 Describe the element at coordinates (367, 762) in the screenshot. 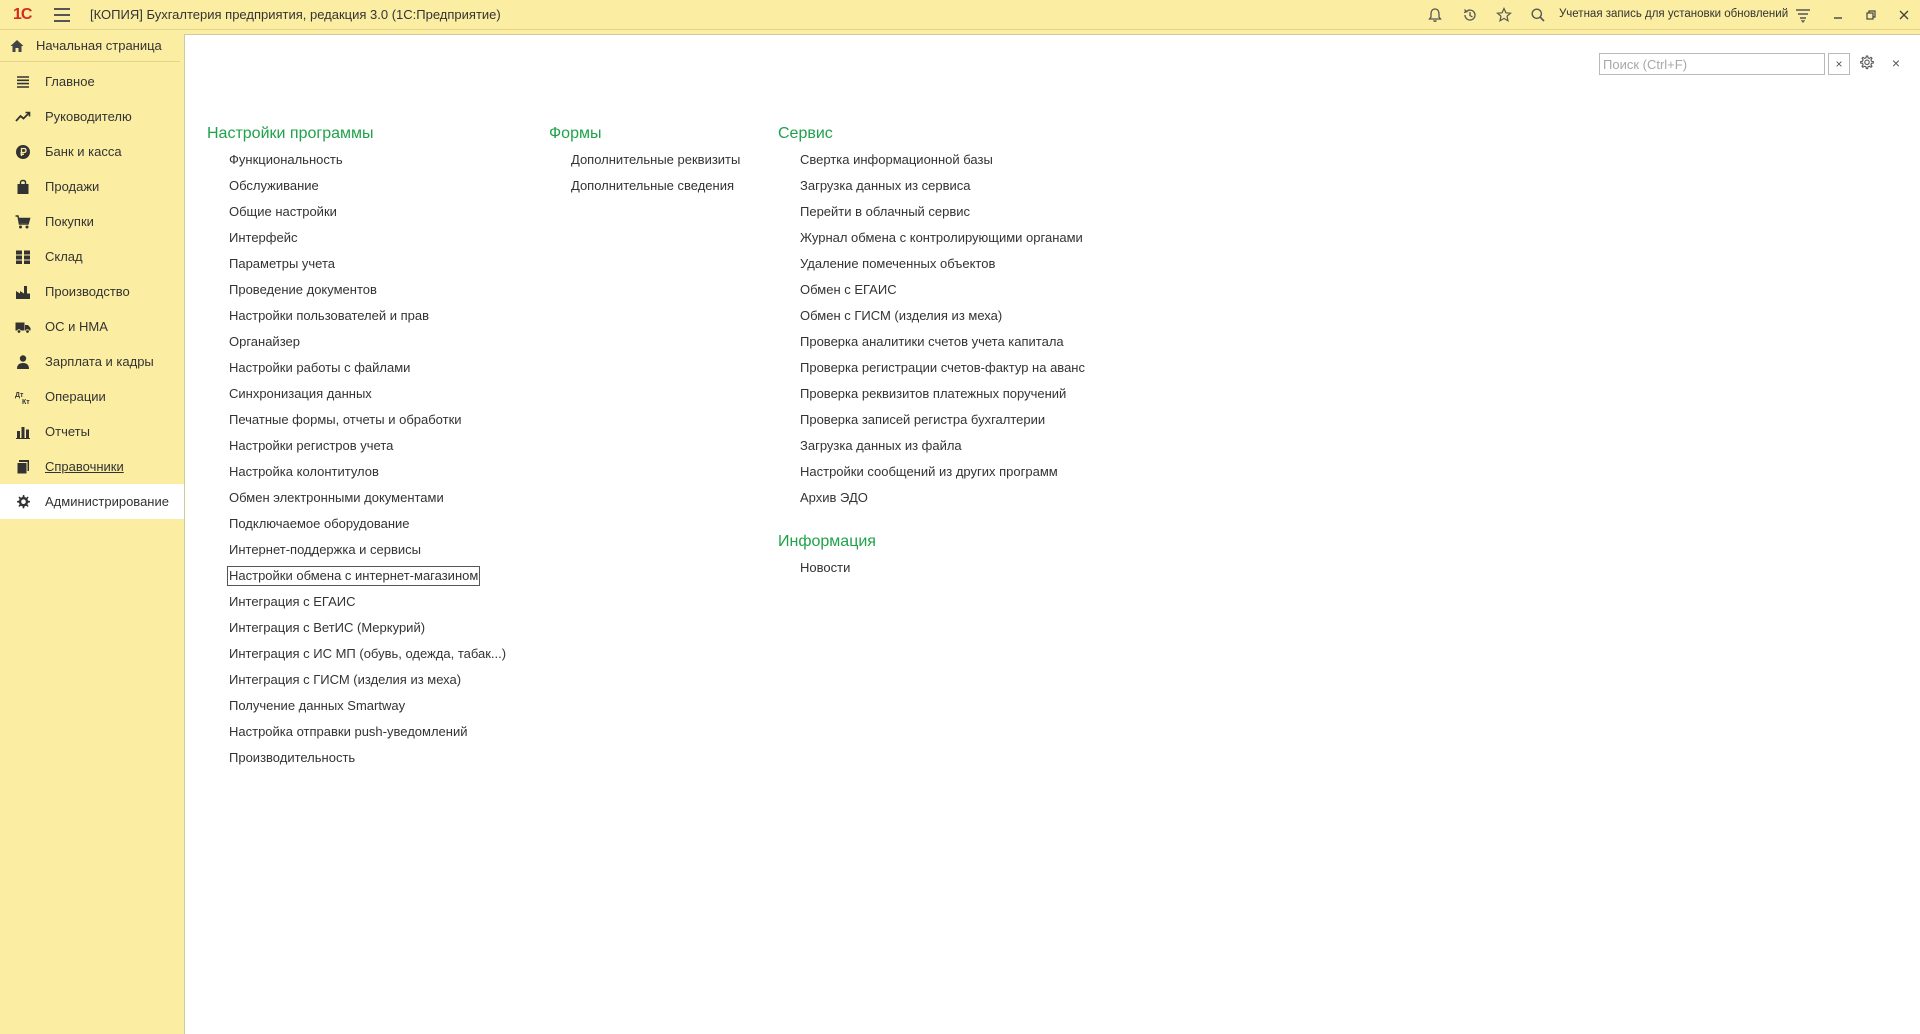

I see `link-performance: Производительность` at that location.